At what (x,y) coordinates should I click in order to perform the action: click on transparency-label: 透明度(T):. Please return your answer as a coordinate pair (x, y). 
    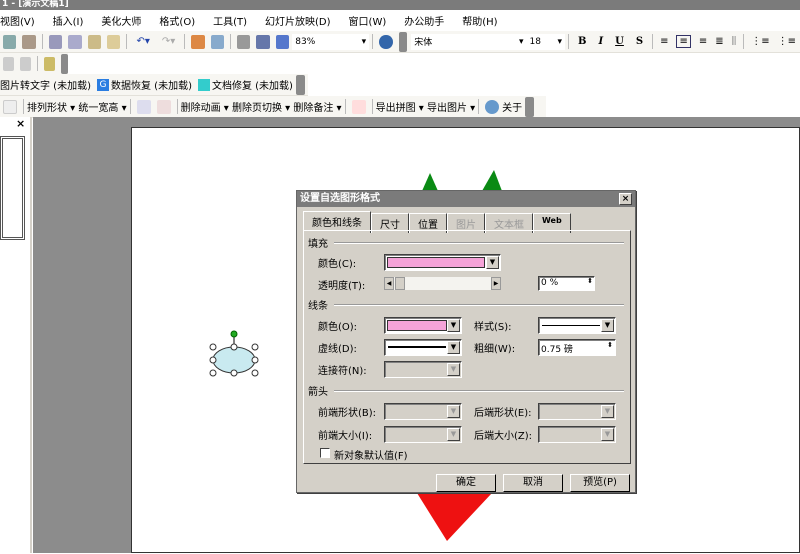
    Looking at the image, I should click on (342, 286).